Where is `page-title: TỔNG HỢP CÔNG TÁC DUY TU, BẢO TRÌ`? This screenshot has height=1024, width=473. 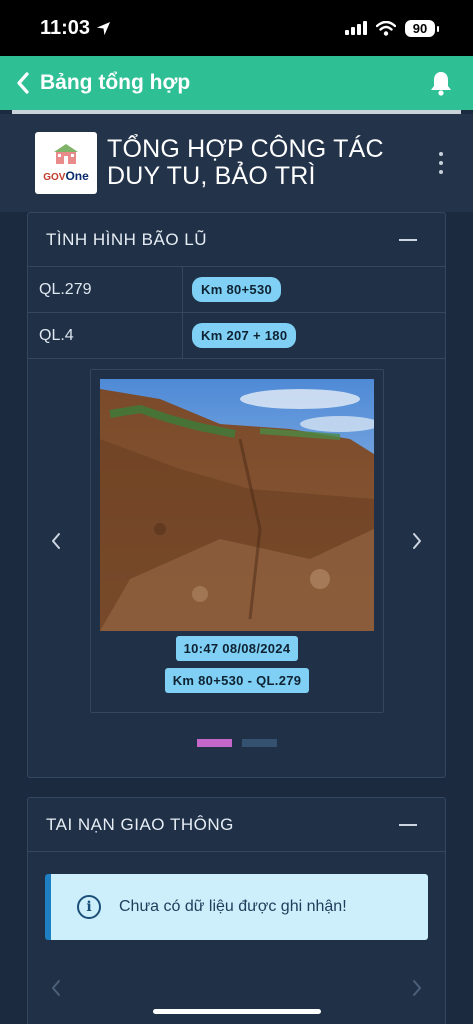
page-title: TỔNG HỢP CÔNG TÁC DUY TU, BẢO TRÌ is located at coordinates (245, 162).